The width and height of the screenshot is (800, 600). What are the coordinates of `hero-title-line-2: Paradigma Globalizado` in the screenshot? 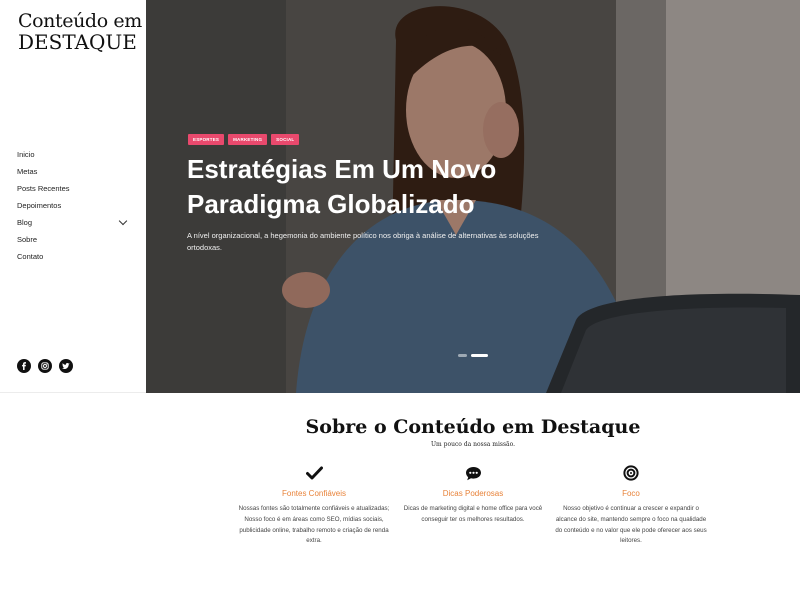 It's located at (331, 204).